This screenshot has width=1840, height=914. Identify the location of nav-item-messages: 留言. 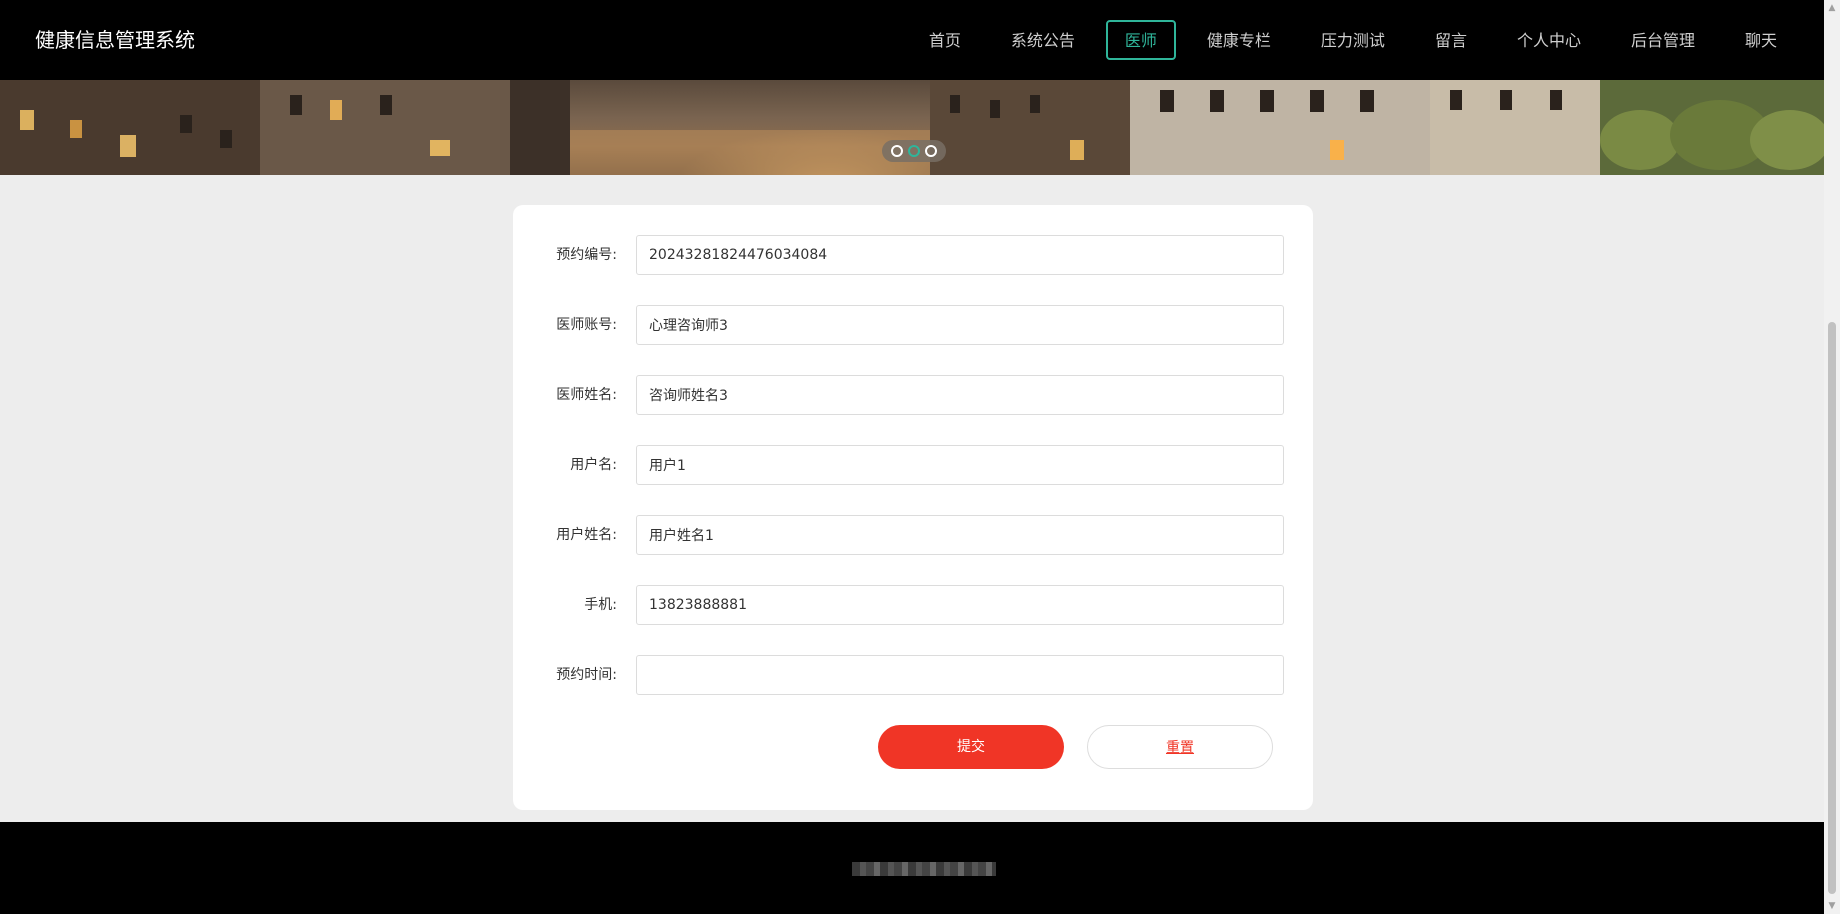
(1451, 40).